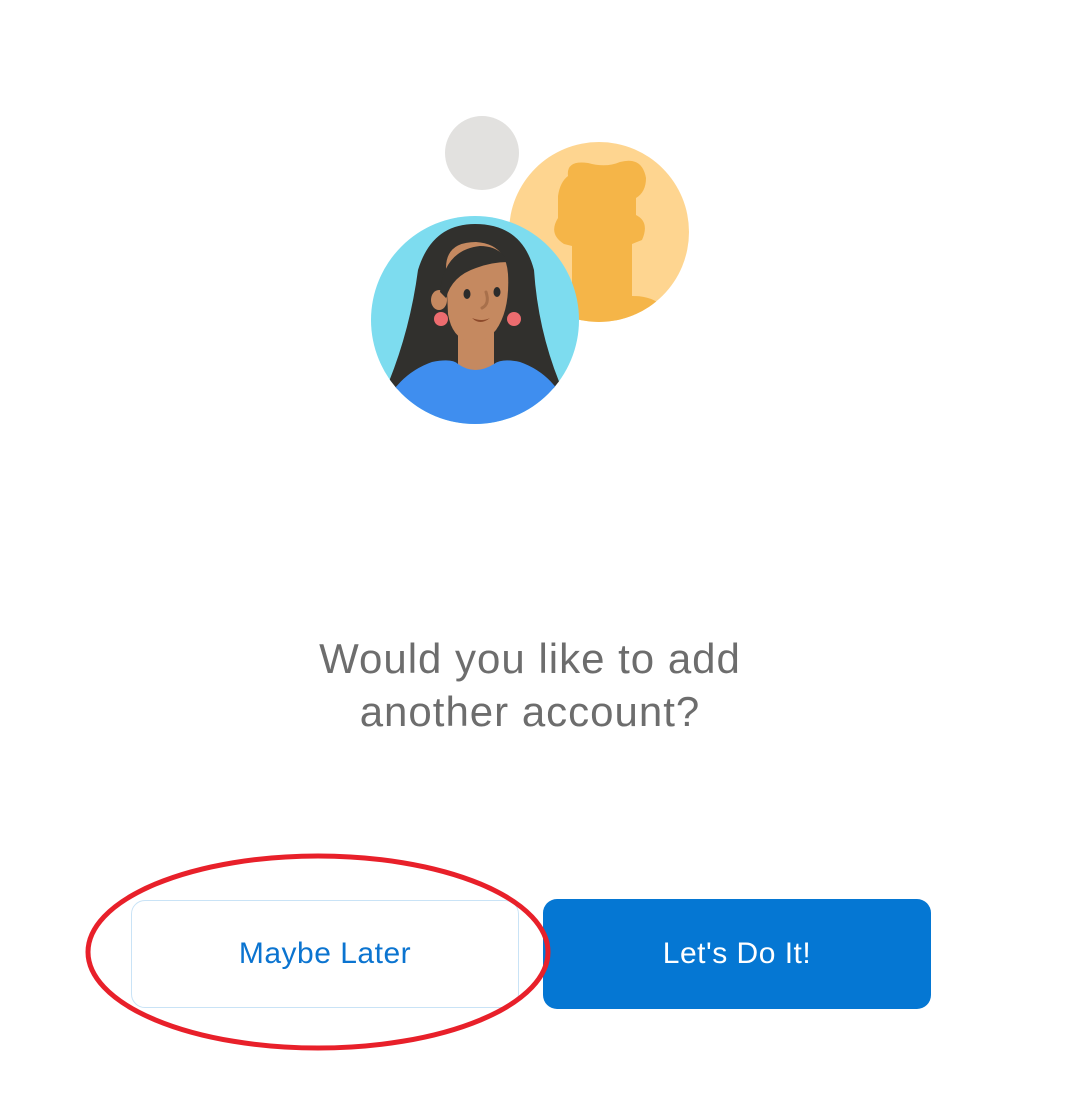 This screenshot has height=1107, width=1085. I want to click on add-account-prompt: Would you like to add another account?, so click(530, 685).